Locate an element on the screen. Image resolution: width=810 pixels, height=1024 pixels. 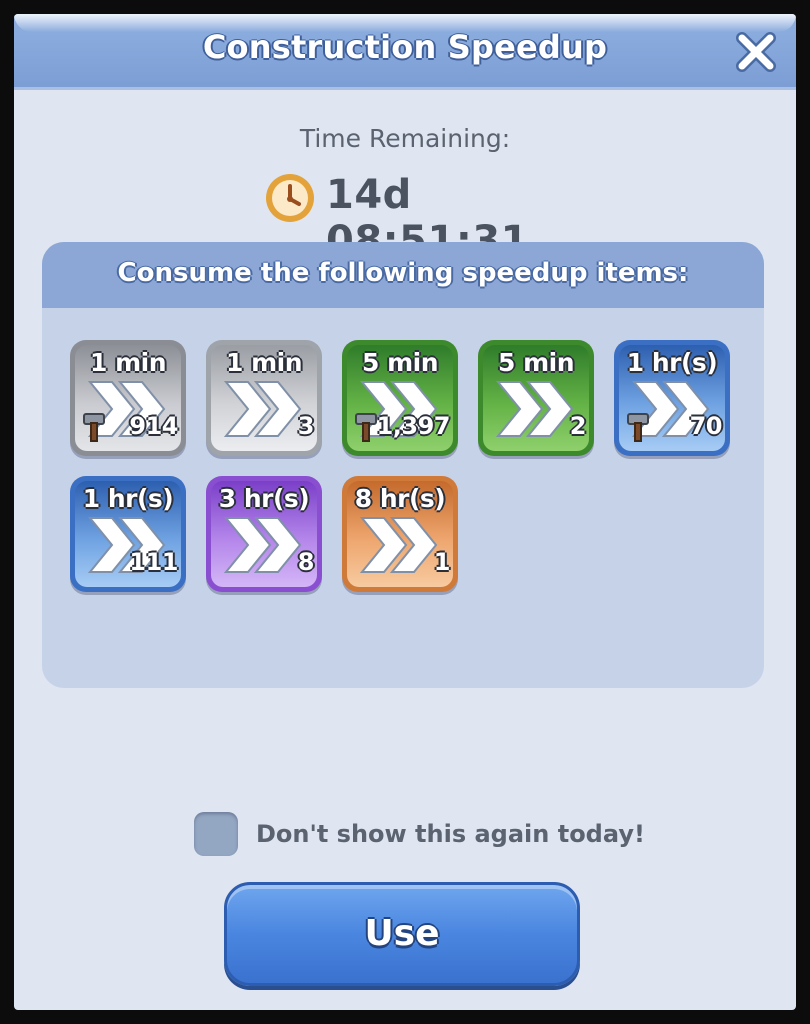
time-remaining-label: Time Remaining: is located at coordinates (405, 138).